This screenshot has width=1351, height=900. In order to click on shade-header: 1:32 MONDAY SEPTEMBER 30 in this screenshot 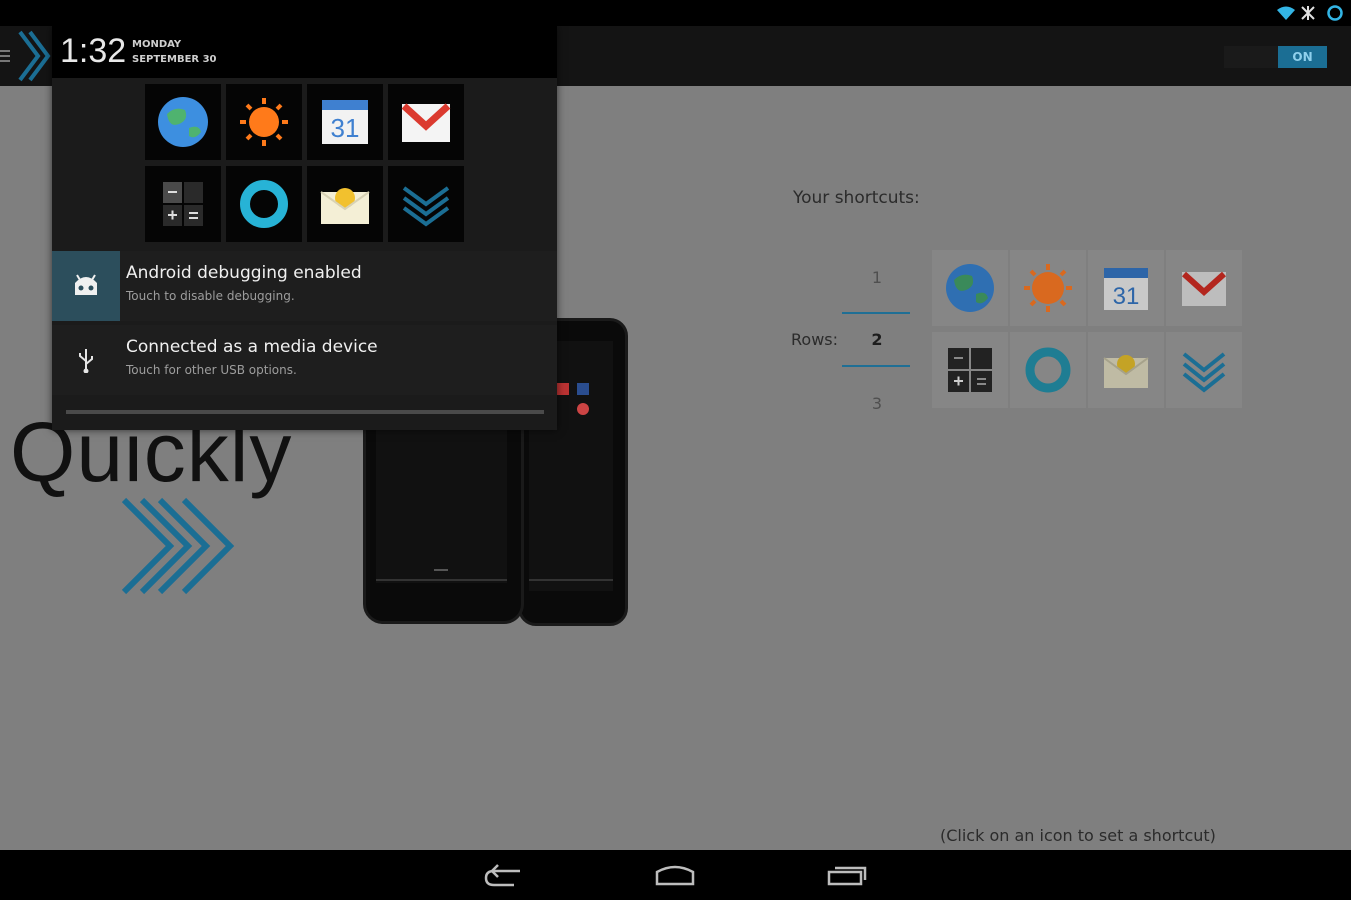, I will do `click(304, 52)`.